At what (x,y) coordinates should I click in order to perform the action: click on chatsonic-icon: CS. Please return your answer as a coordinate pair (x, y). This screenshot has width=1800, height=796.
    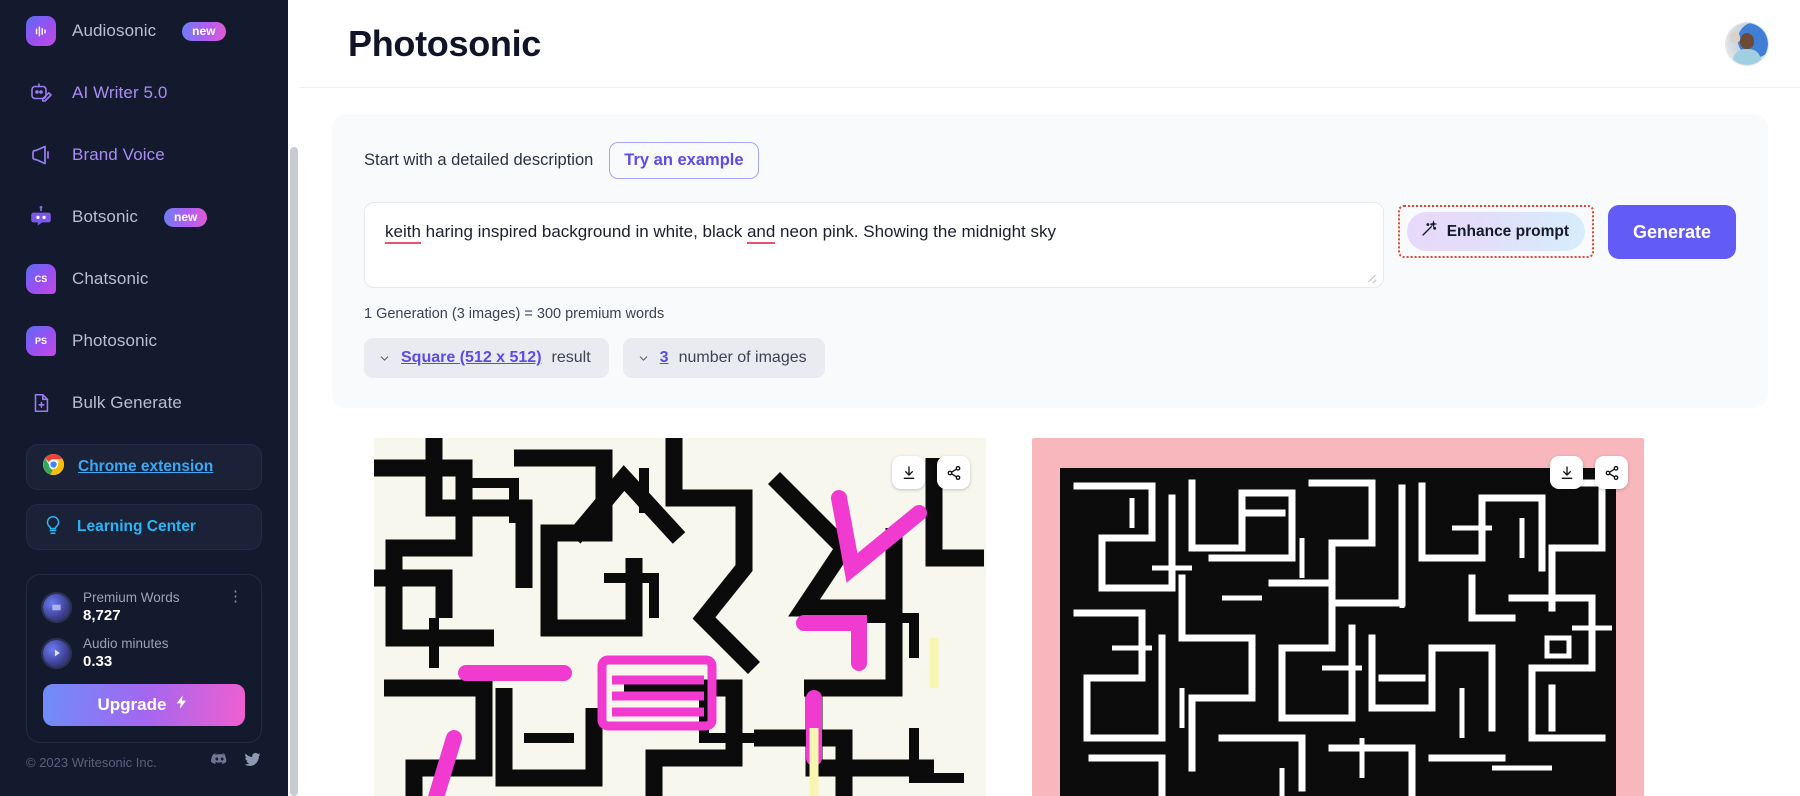
    Looking at the image, I should click on (41, 279).